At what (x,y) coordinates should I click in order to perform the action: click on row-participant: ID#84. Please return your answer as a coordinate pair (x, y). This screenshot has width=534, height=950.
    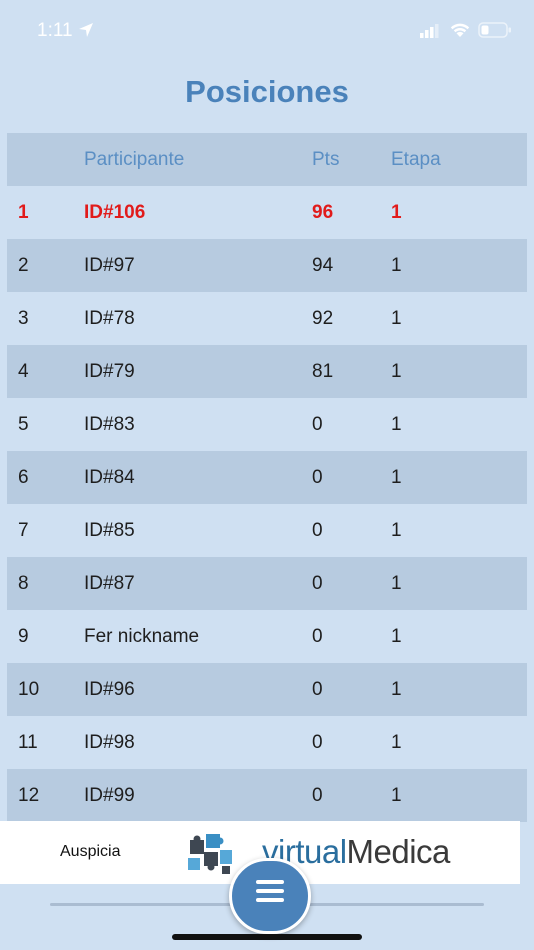
    Looking at the image, I should click on (109, 477).